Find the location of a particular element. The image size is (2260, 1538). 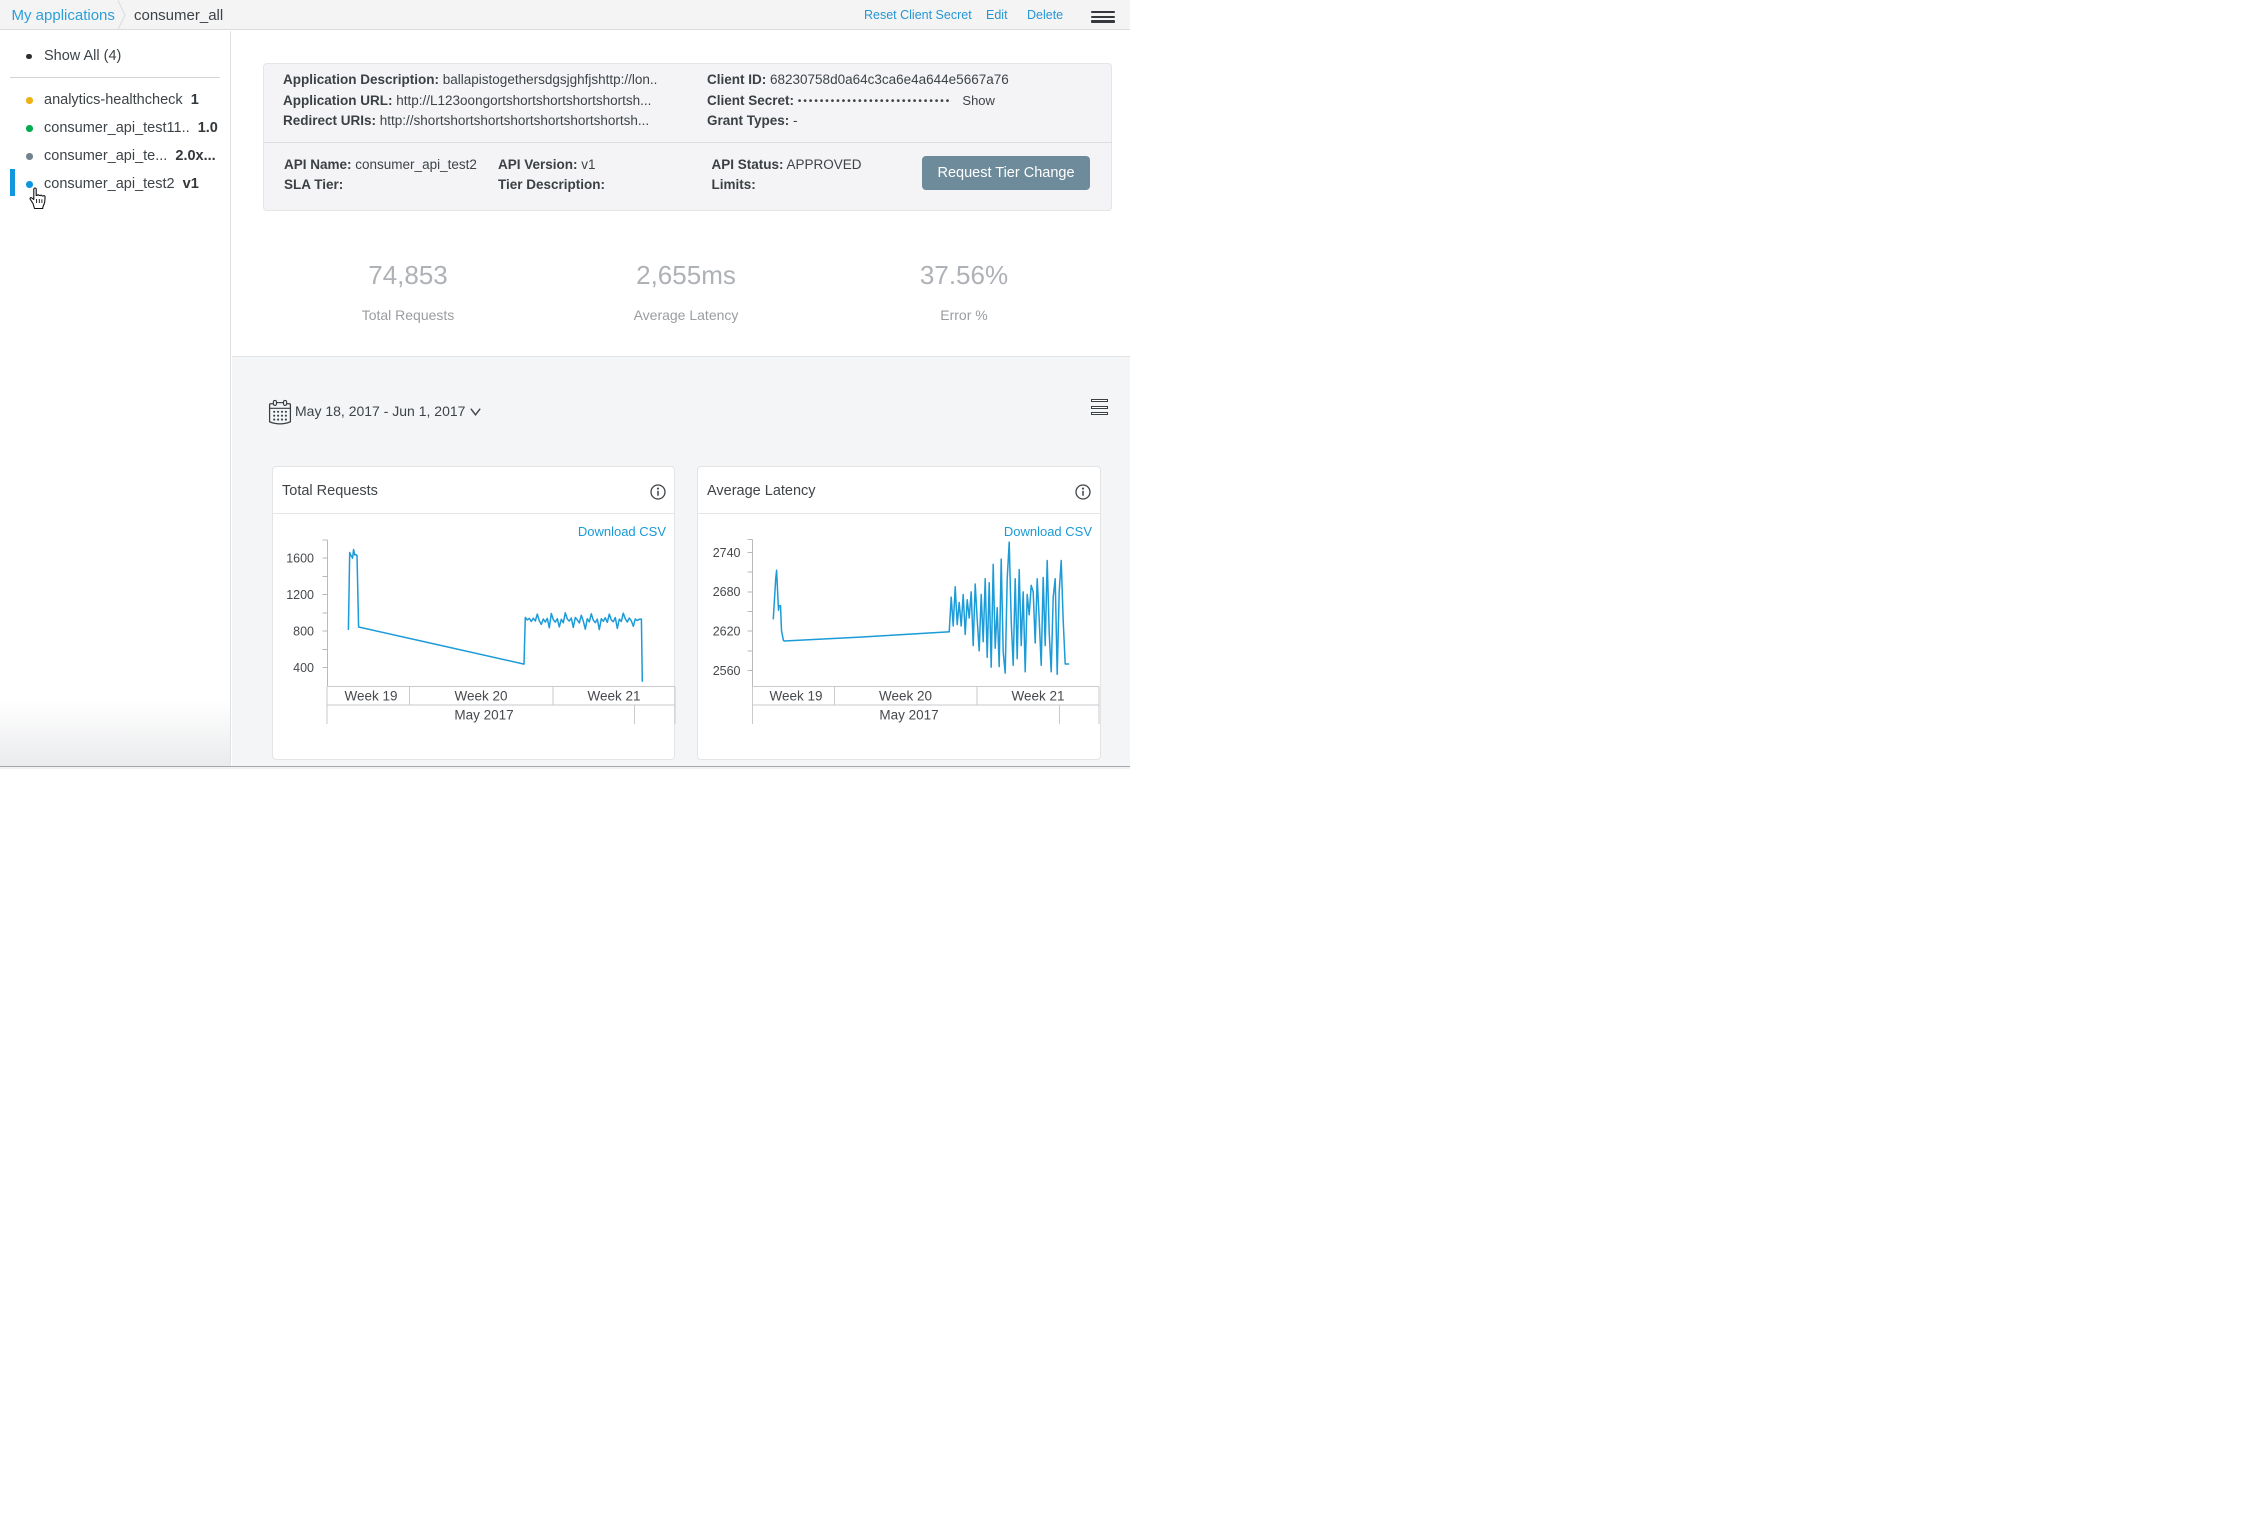

svg-text: 2560 is located at coordinates (727, 671).